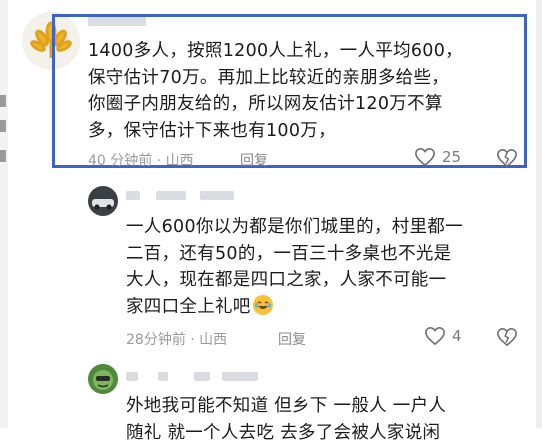 This screenshot has height=446, width=542. Describe the element at coordinates (188, 307) in the screenshot. I see `comment-line-text: 家四口全上礼吧` at that location.